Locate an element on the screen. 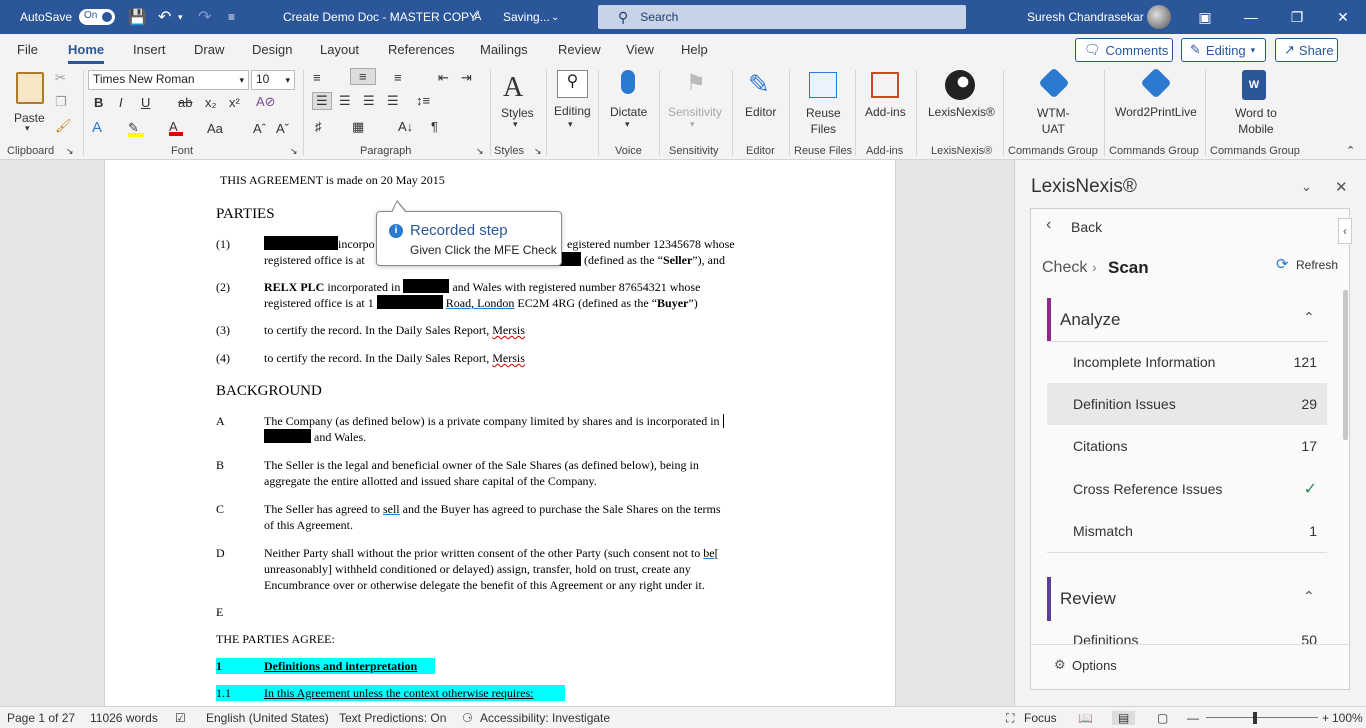 This screenshot has height=728, width=1366. styles-dropdown-icon: ▾ is located at coordinates (515, 124).